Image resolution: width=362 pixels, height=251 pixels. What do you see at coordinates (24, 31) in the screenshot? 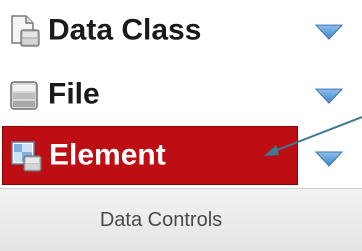
I see `data-class-icon` at bounding box center [24, 31].